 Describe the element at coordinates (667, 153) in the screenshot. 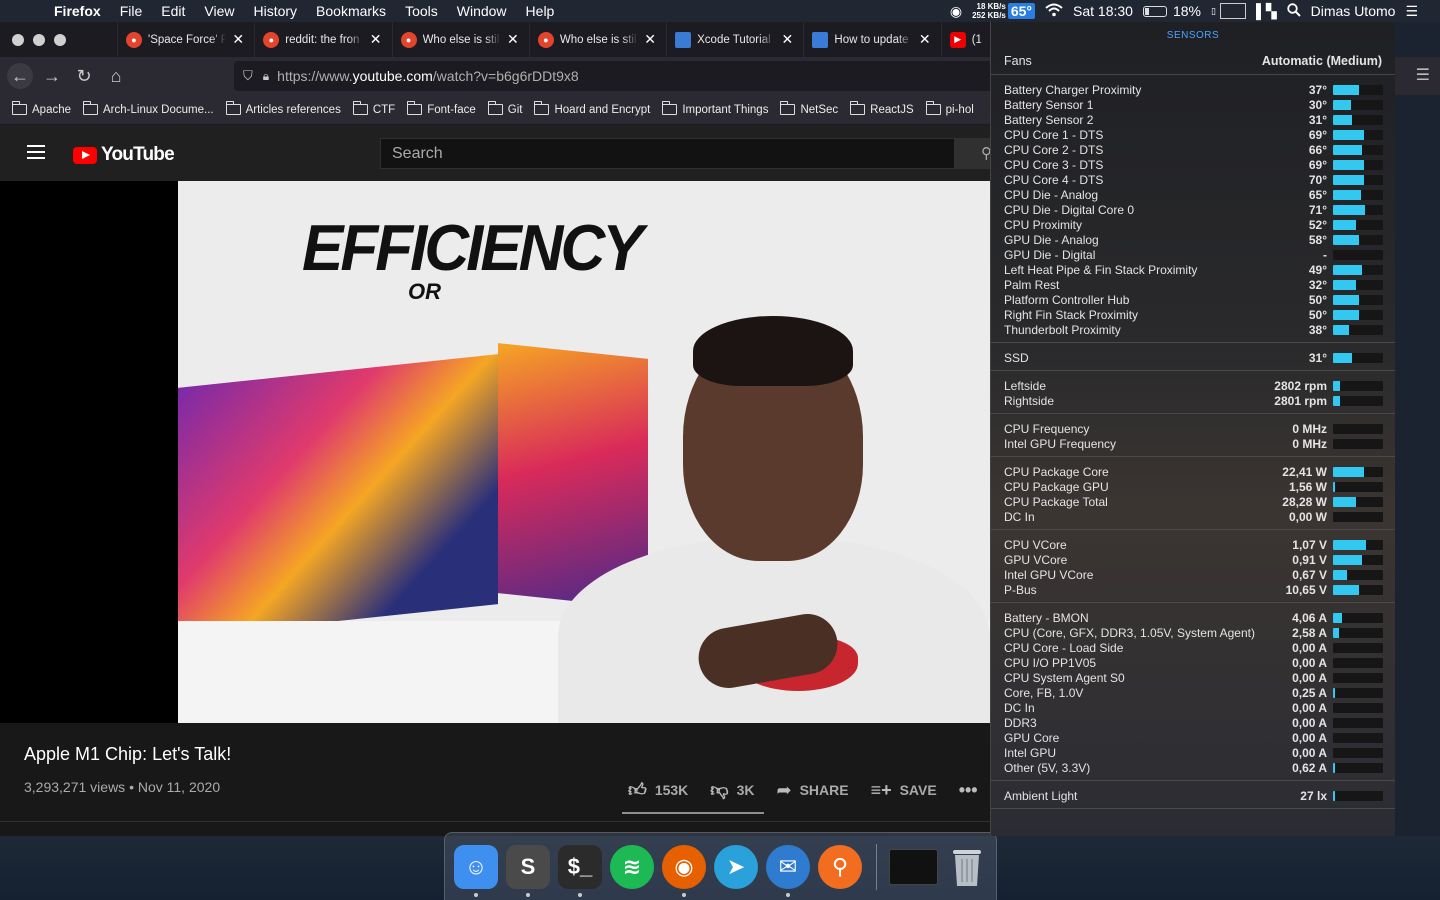

I see `search-input: Search` at that location.